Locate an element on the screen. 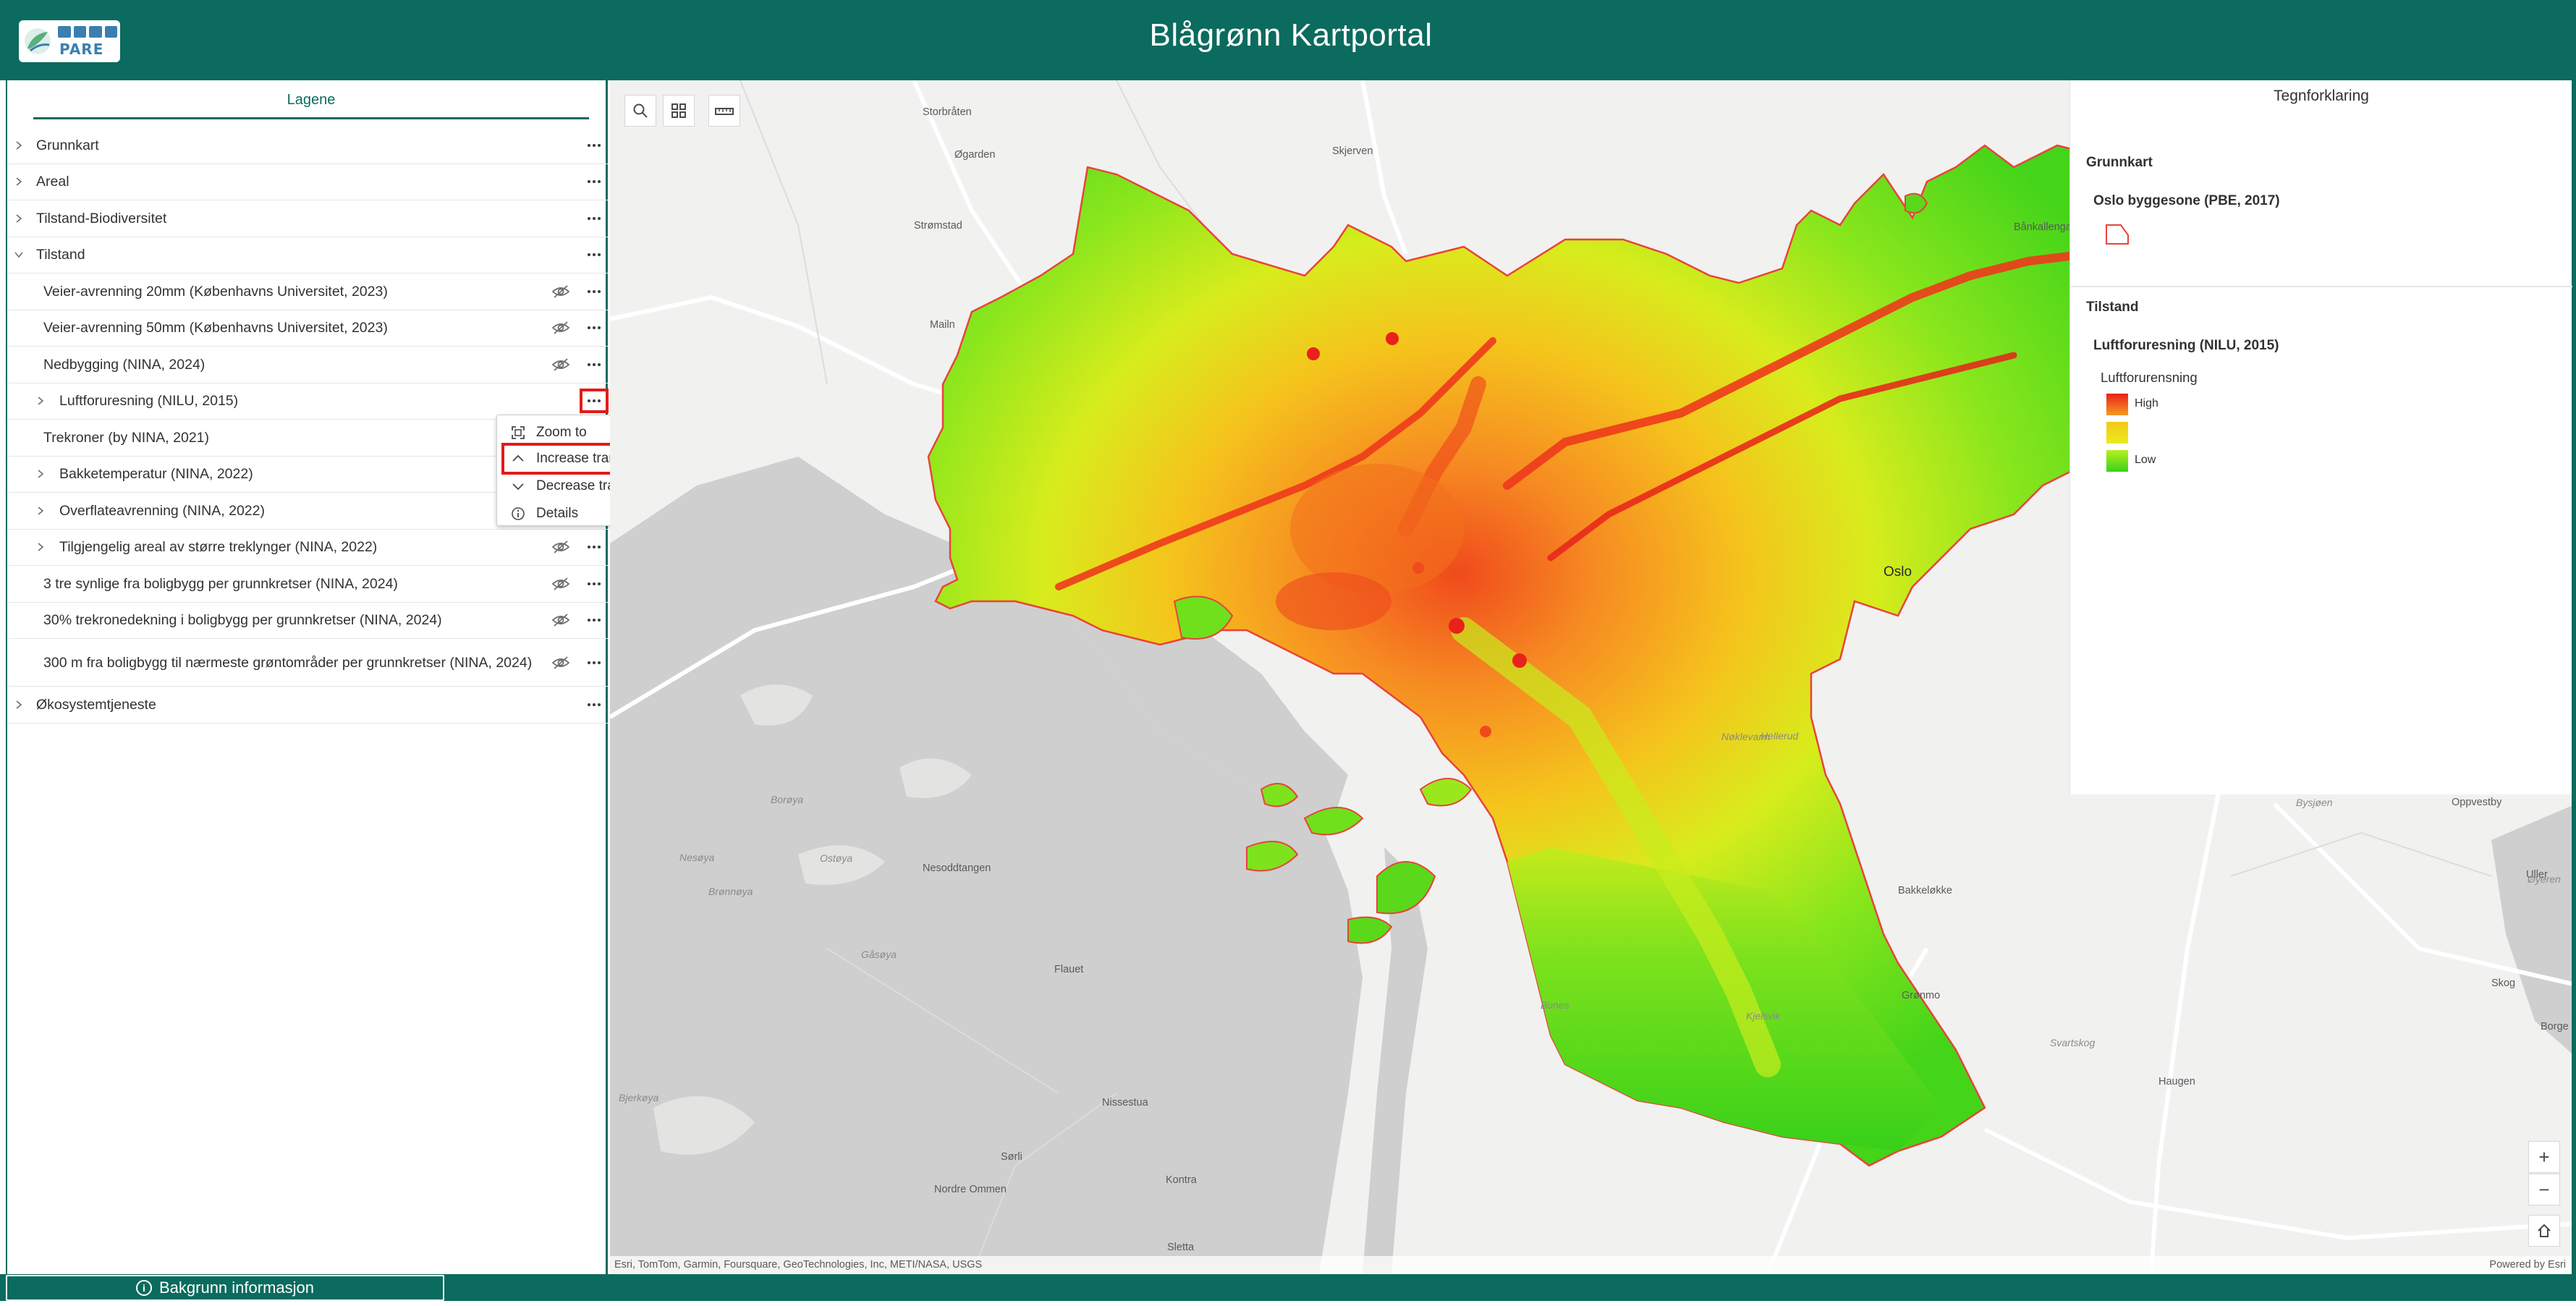  measure-icon is located at coordinates (724, 111).